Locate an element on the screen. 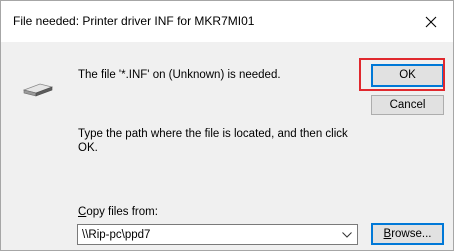 The height and width of the screenshot is (251, 454). copy-files-label: Copy files from: is located at coordinates (118, 212).